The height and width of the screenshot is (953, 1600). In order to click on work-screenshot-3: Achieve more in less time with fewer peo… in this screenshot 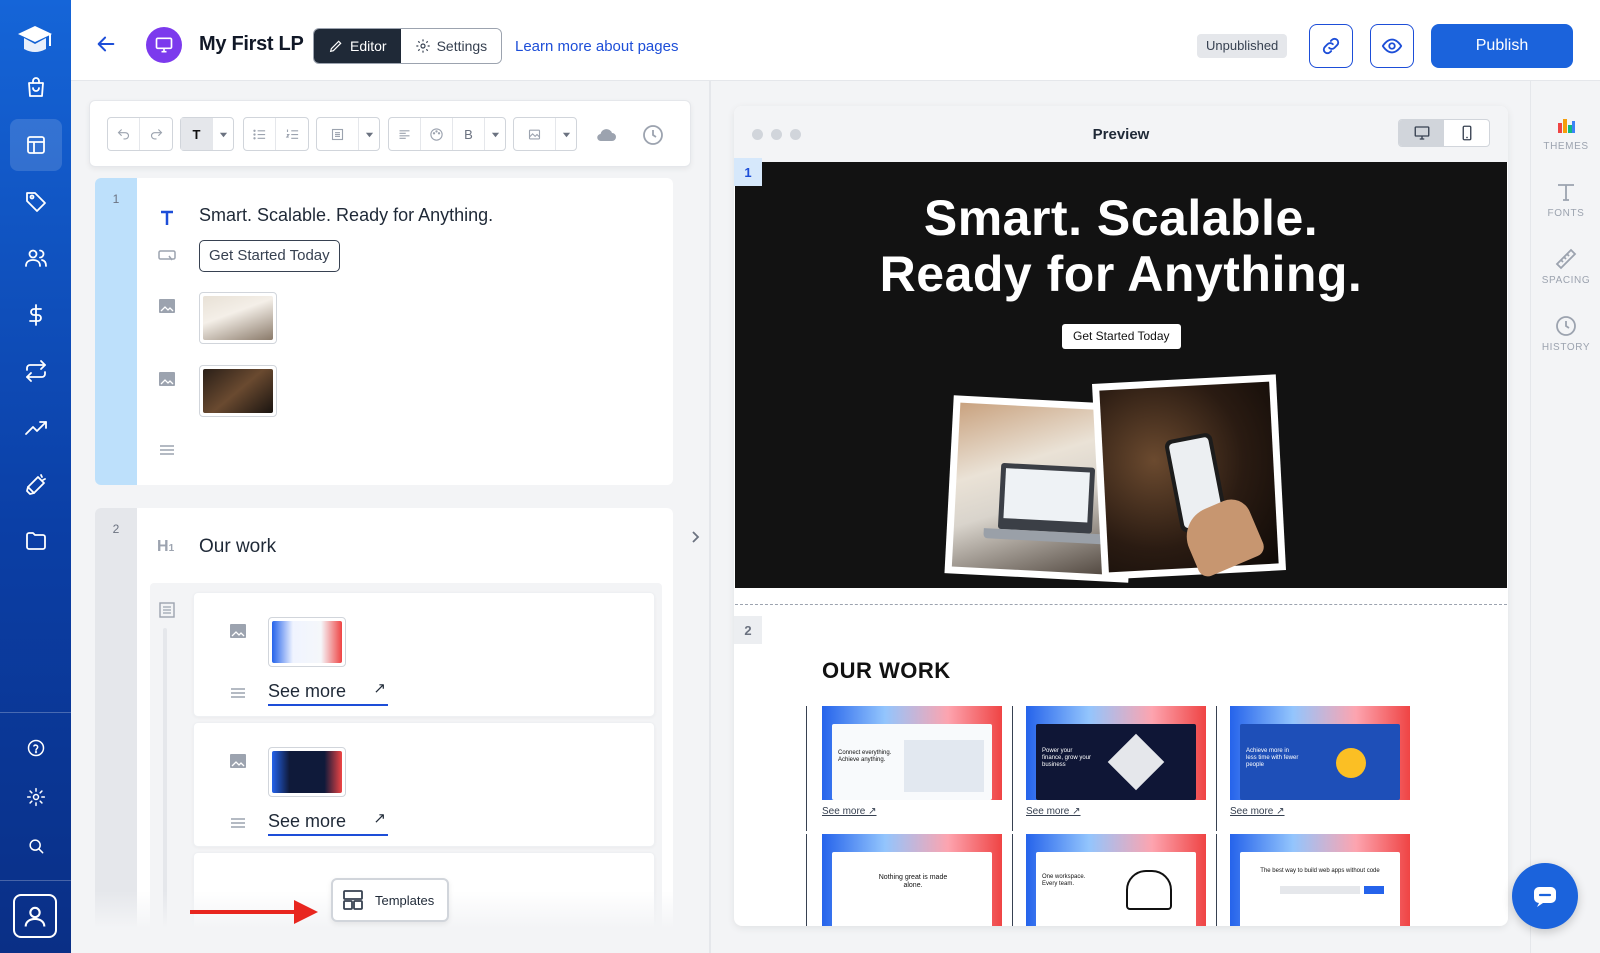, I will do `click(1320, 753)`.